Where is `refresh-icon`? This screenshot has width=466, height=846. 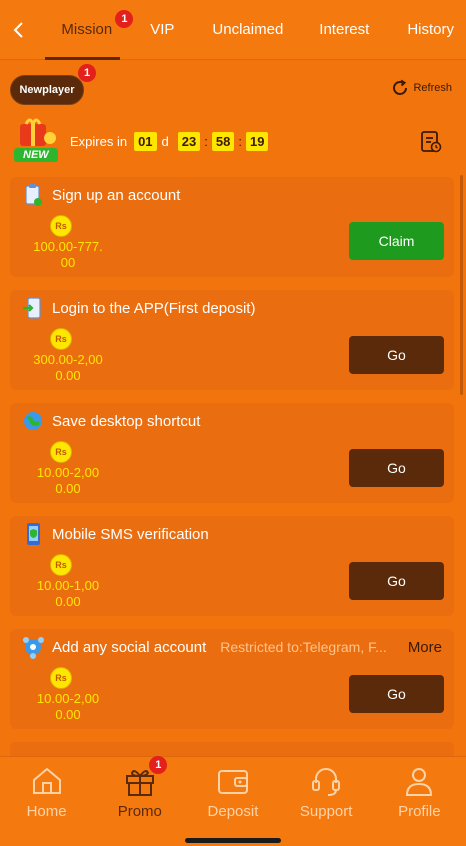
refresh-icon is located at coordinates (400, 87).